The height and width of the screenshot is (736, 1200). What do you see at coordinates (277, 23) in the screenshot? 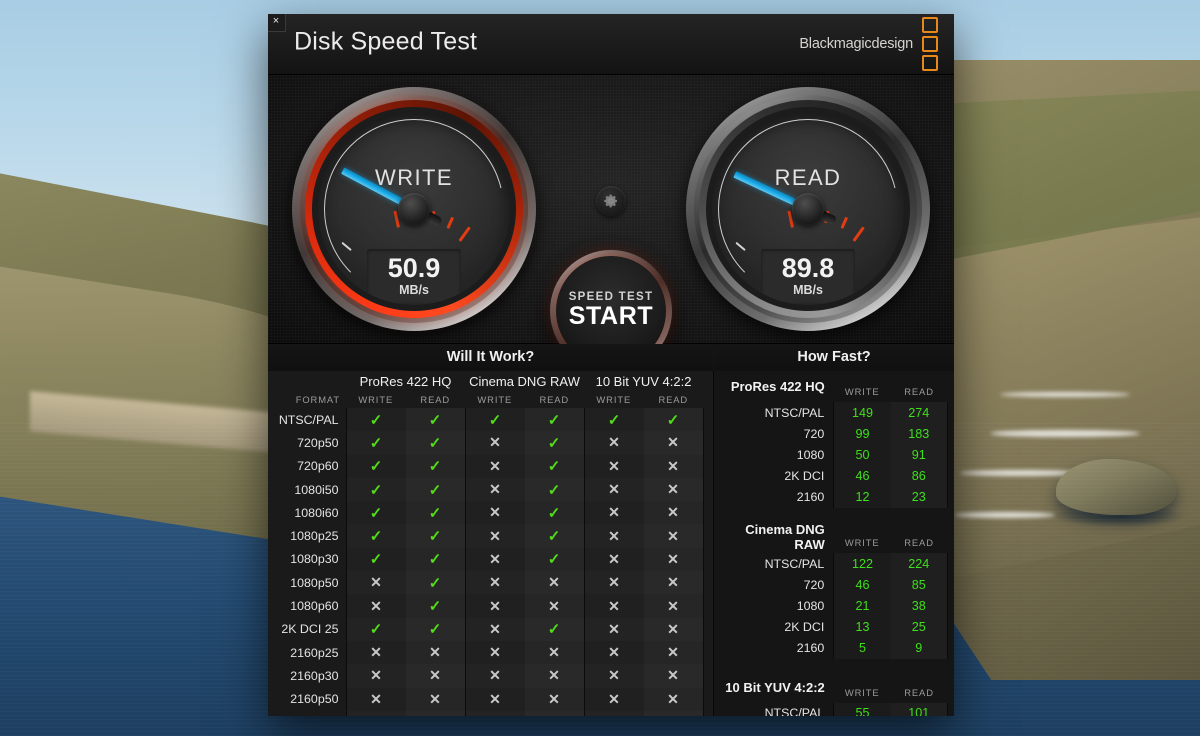
I see `close-button: ×` at bounding box center [277, 23].